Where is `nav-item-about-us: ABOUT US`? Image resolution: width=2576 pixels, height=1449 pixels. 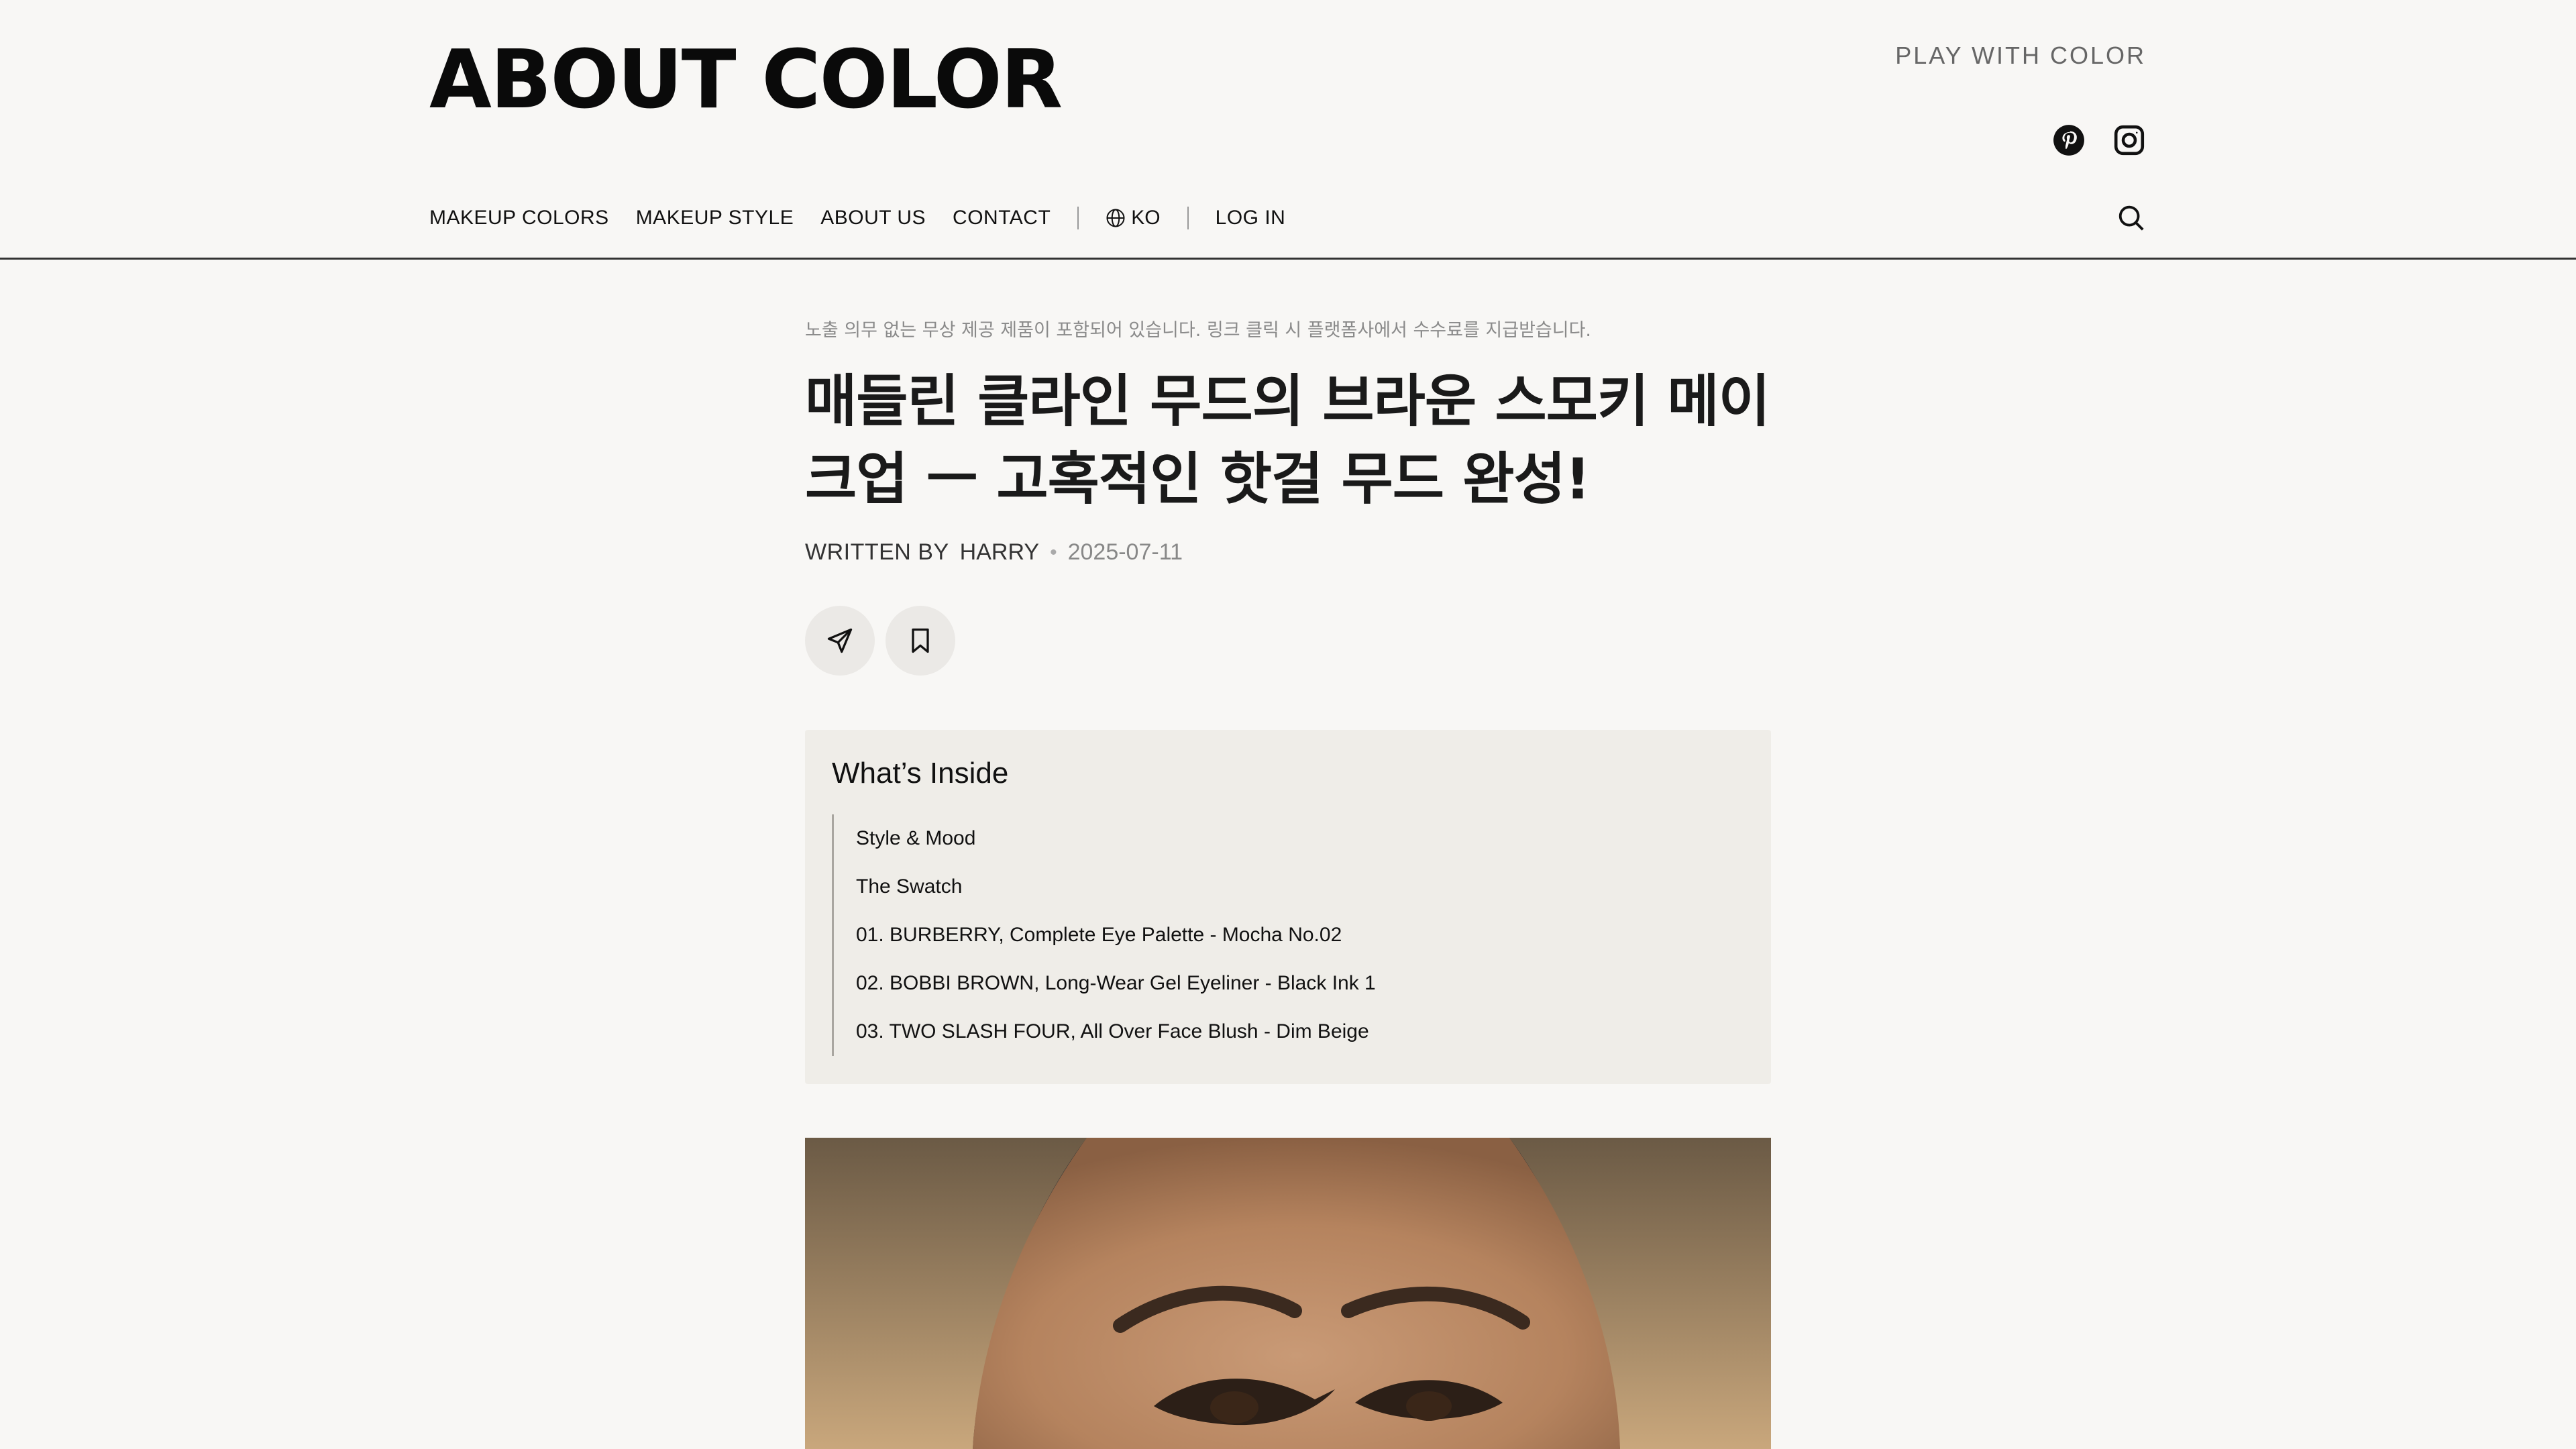
nav-item-about-us: ABOUT US is located at coordinates (873, 218).